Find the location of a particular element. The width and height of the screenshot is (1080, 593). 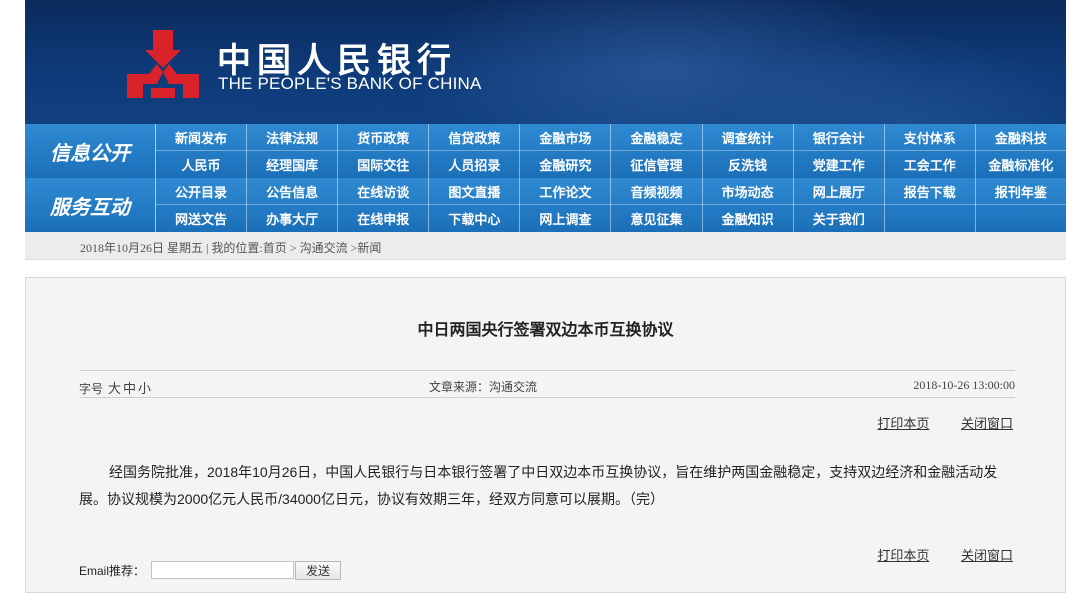

breadcrumb-home-link: 首页 is located at coordinates (275, 248).